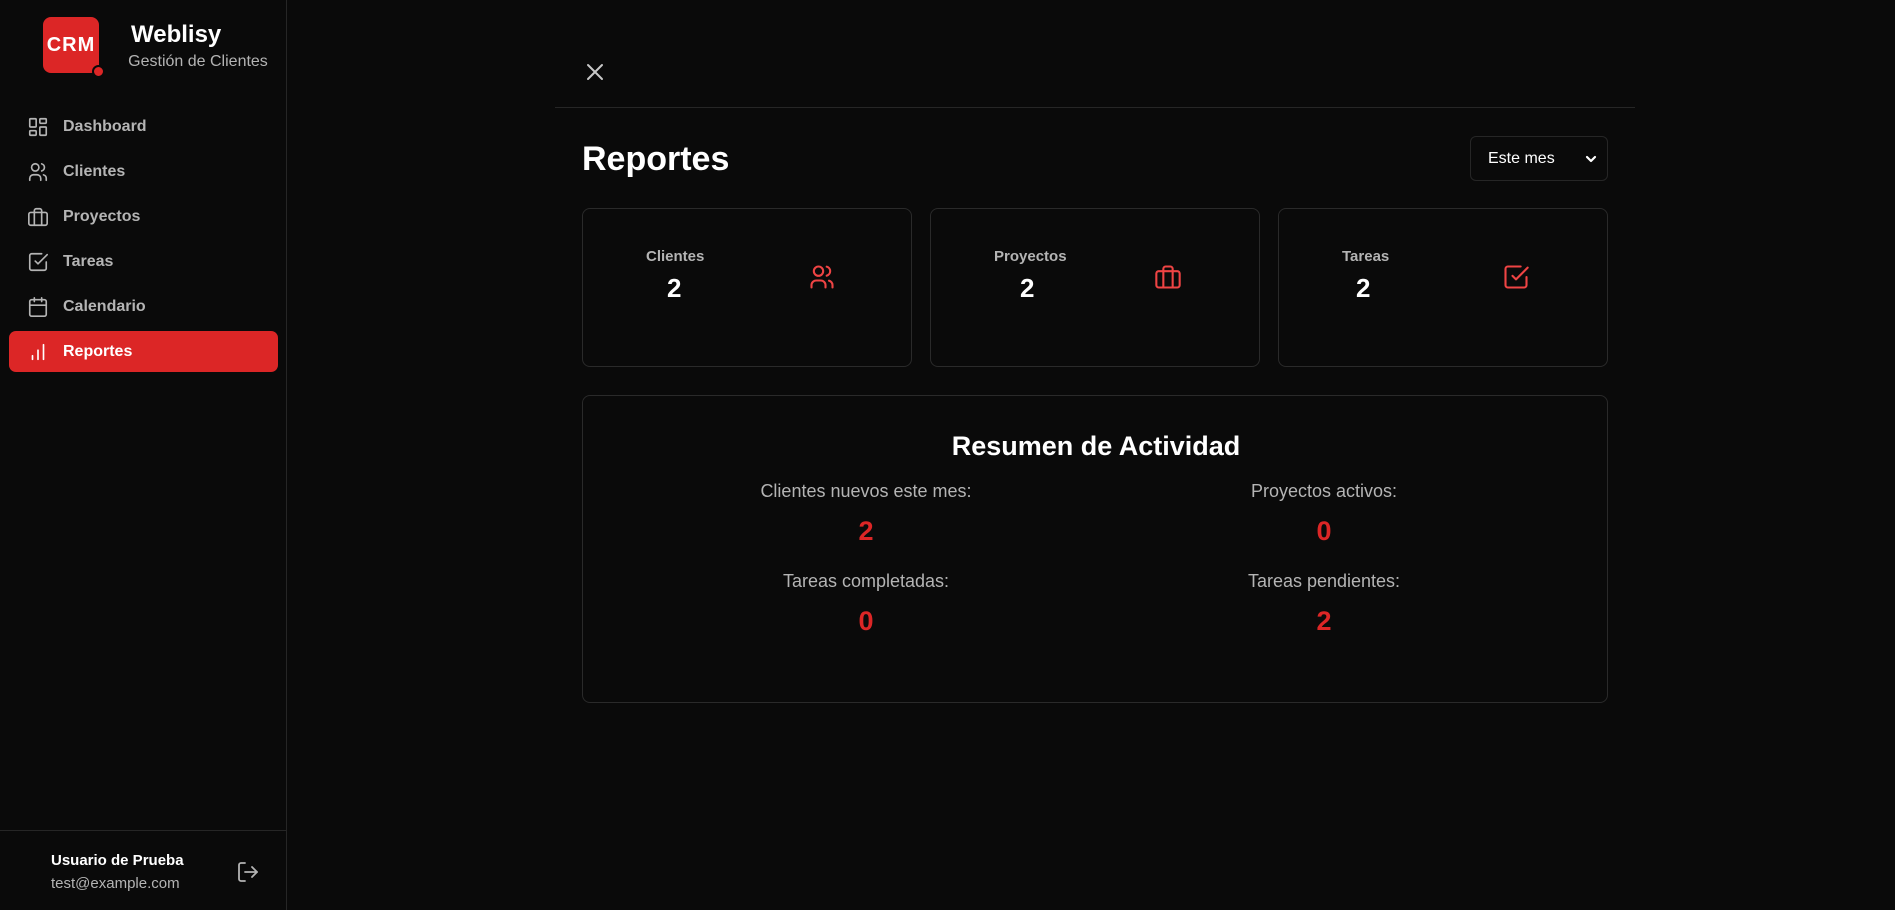 The image size is (1895, 910). What do you see at coordinates (656, 159) in the screenshot?
I see `page-title: Reportes` at bounding box center [656, 159].